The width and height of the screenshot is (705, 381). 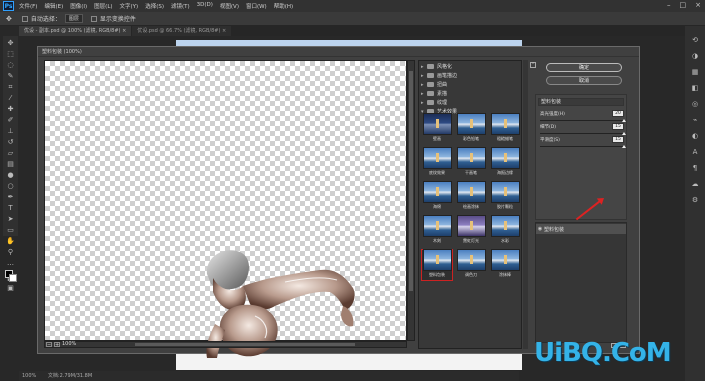 What do you see at coordinates (10, 87) in the screenshot?
I see `crop-tool-icon: ⌗` at bounding box center [10, 87].